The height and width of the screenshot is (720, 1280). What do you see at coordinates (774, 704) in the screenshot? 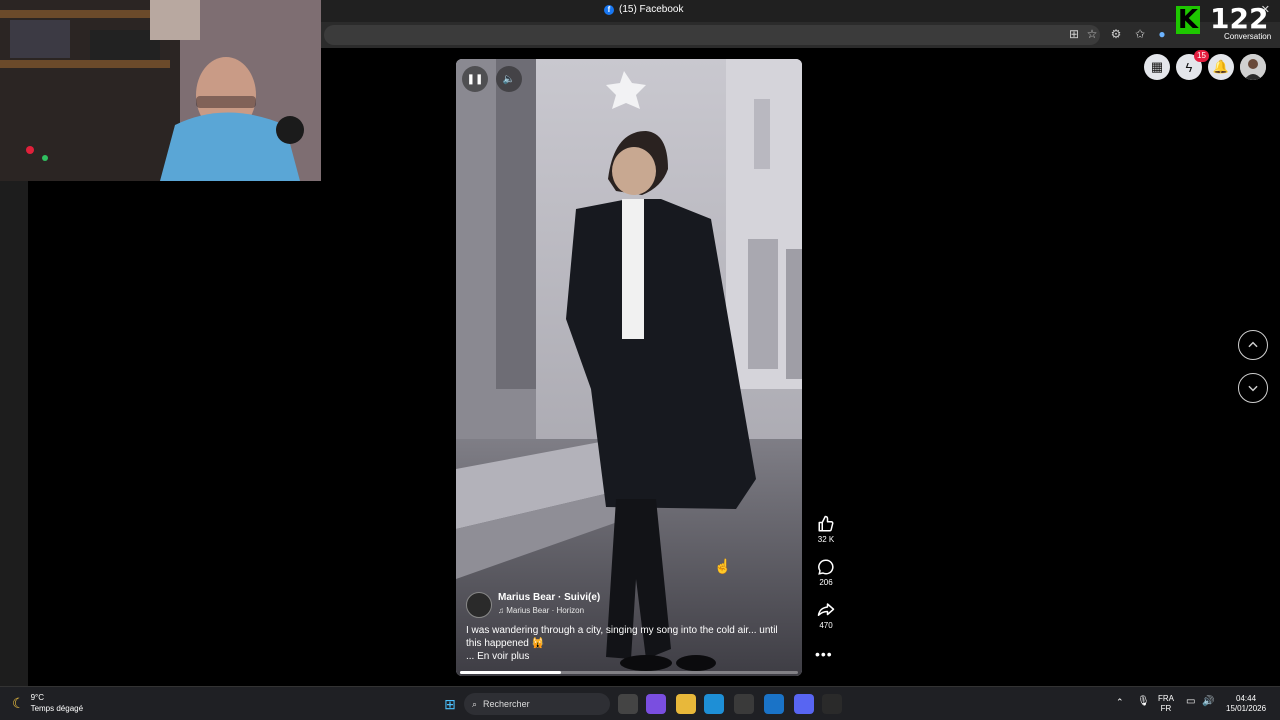
I see `mail-icon` at bounding box center [774, 704].